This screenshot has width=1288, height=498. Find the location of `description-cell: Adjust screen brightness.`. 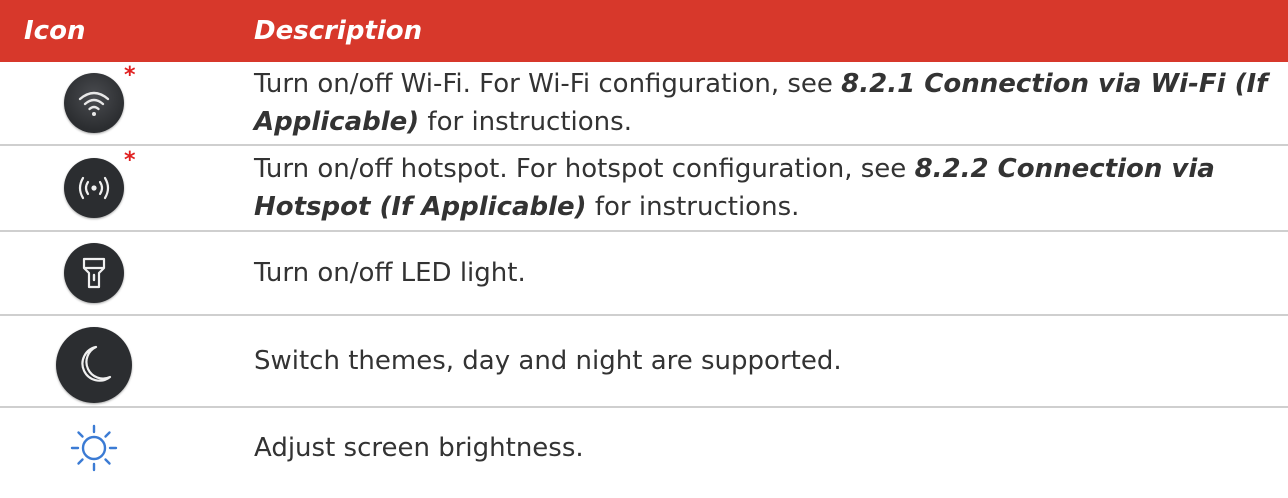

description-cell: Adjust screen brightness. is located at coordinates (419, 448).